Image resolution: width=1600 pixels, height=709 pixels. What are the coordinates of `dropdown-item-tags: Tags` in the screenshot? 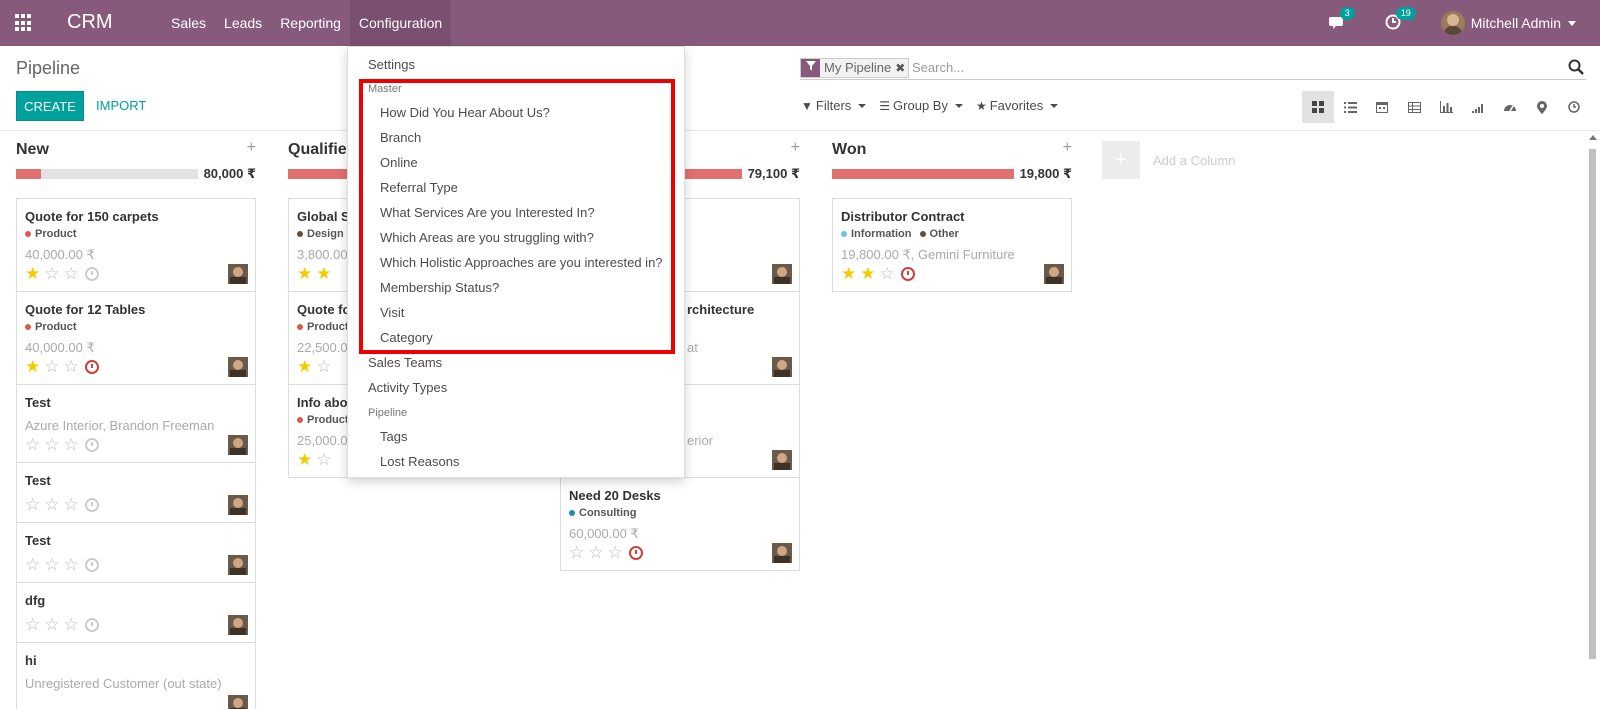 It's located at (393, 436).